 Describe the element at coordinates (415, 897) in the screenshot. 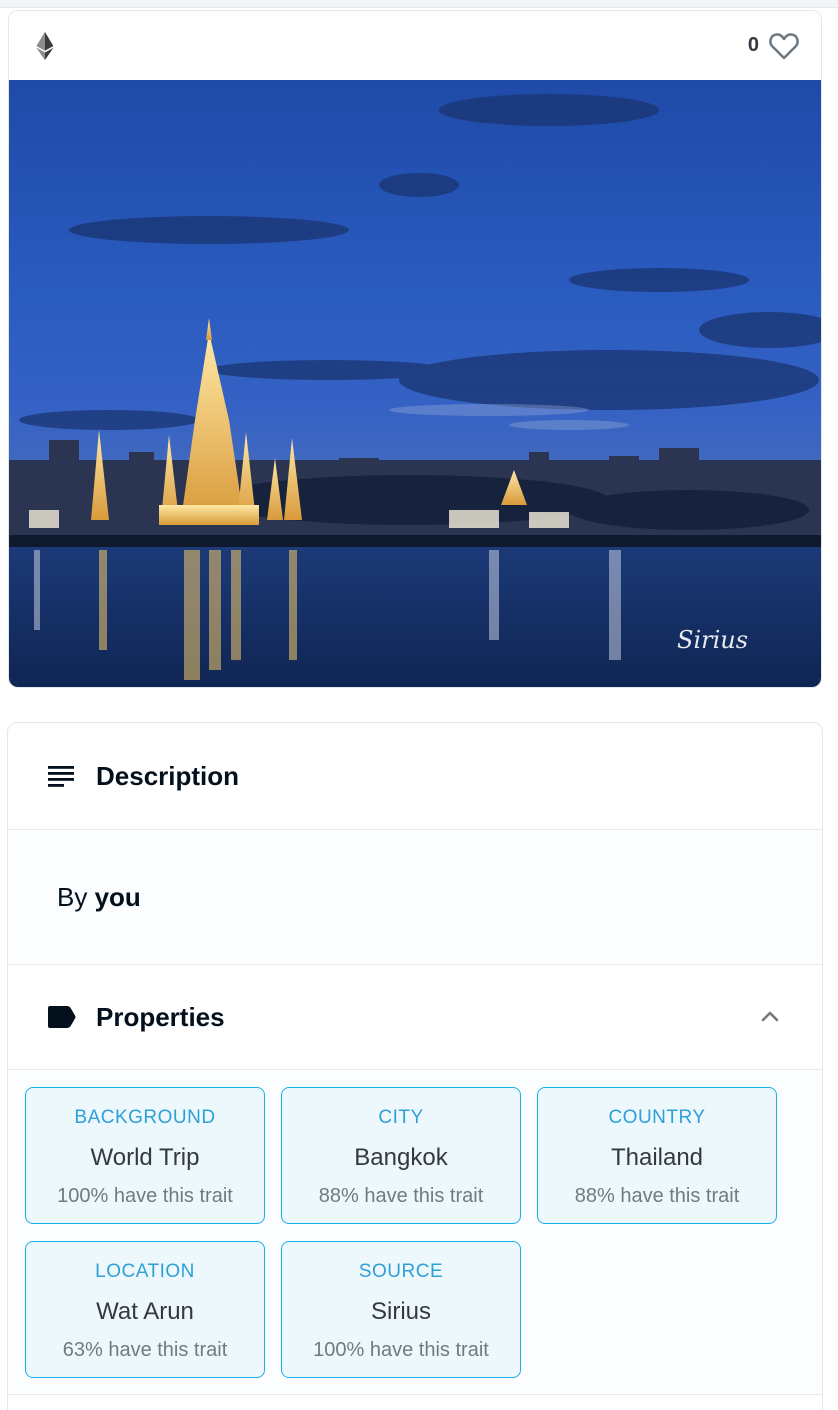

I see `description-body: By you` at that location.